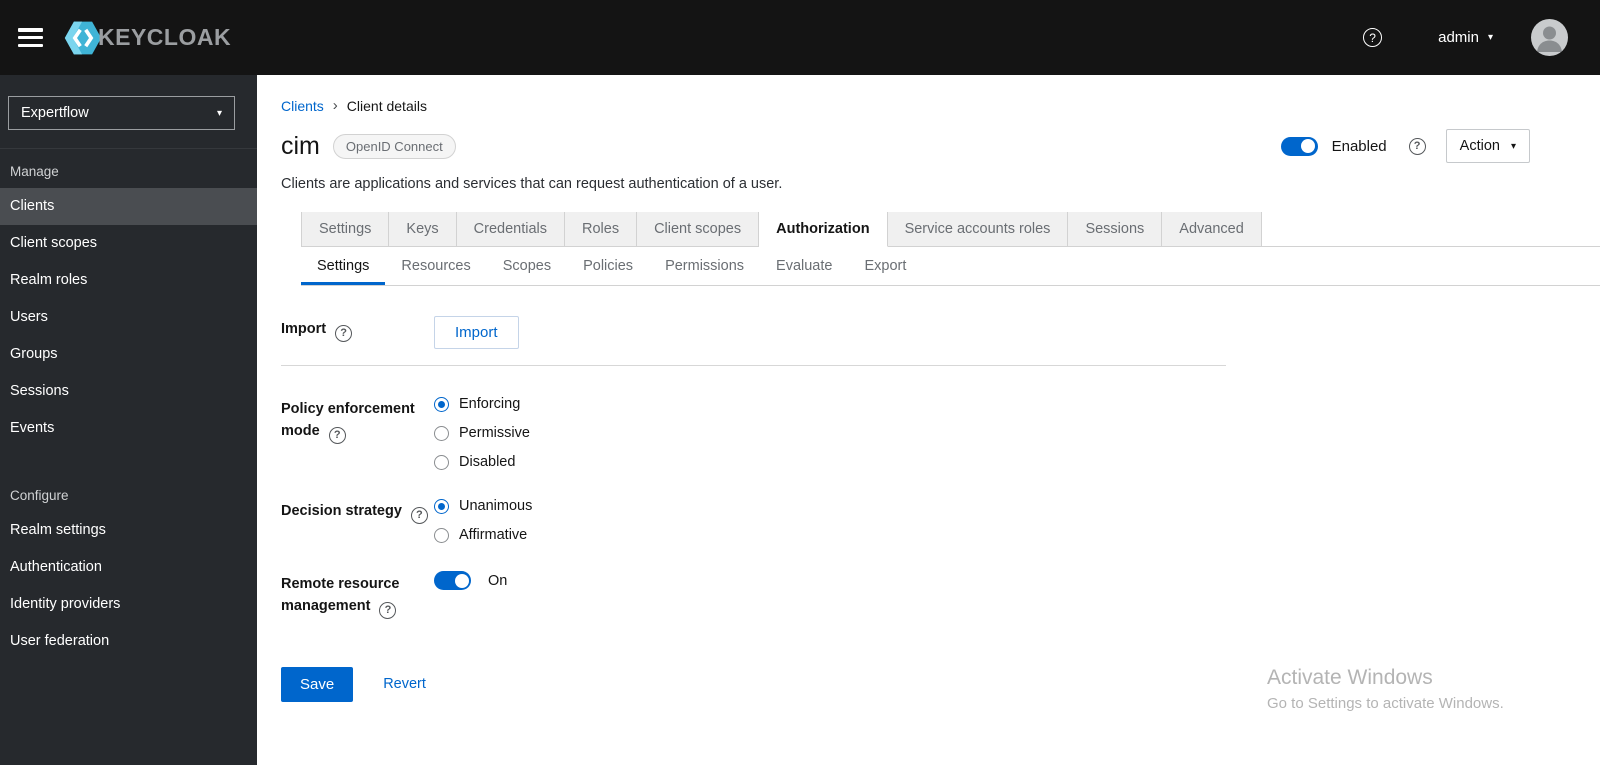 The height and width of the screenshot is (765, 1600). Describe the element at coordinates (830, 595) in the screenshot. I see `remote-resource-control: On` at that location.